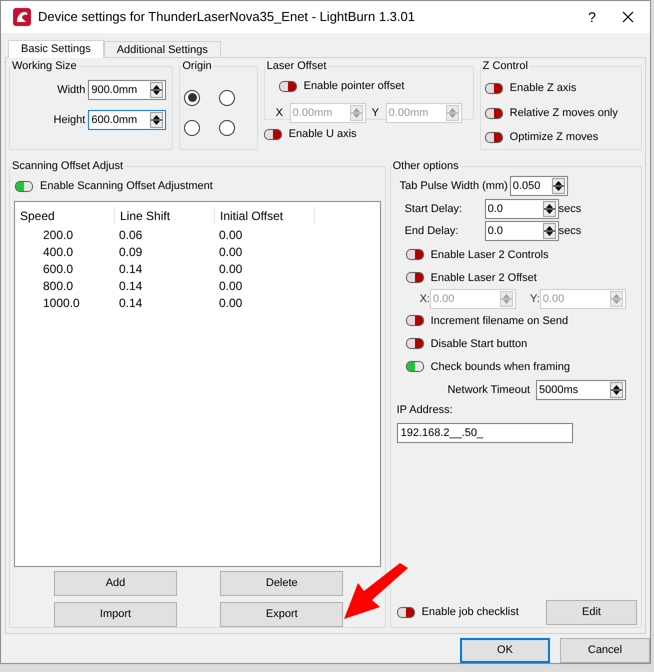 Image resolution: width=654 pixels, height=672 pixels. What do you see at coordinates (70, 120) in the screenshot?
I see `field-label: Height` at bounding box center [70, 120].